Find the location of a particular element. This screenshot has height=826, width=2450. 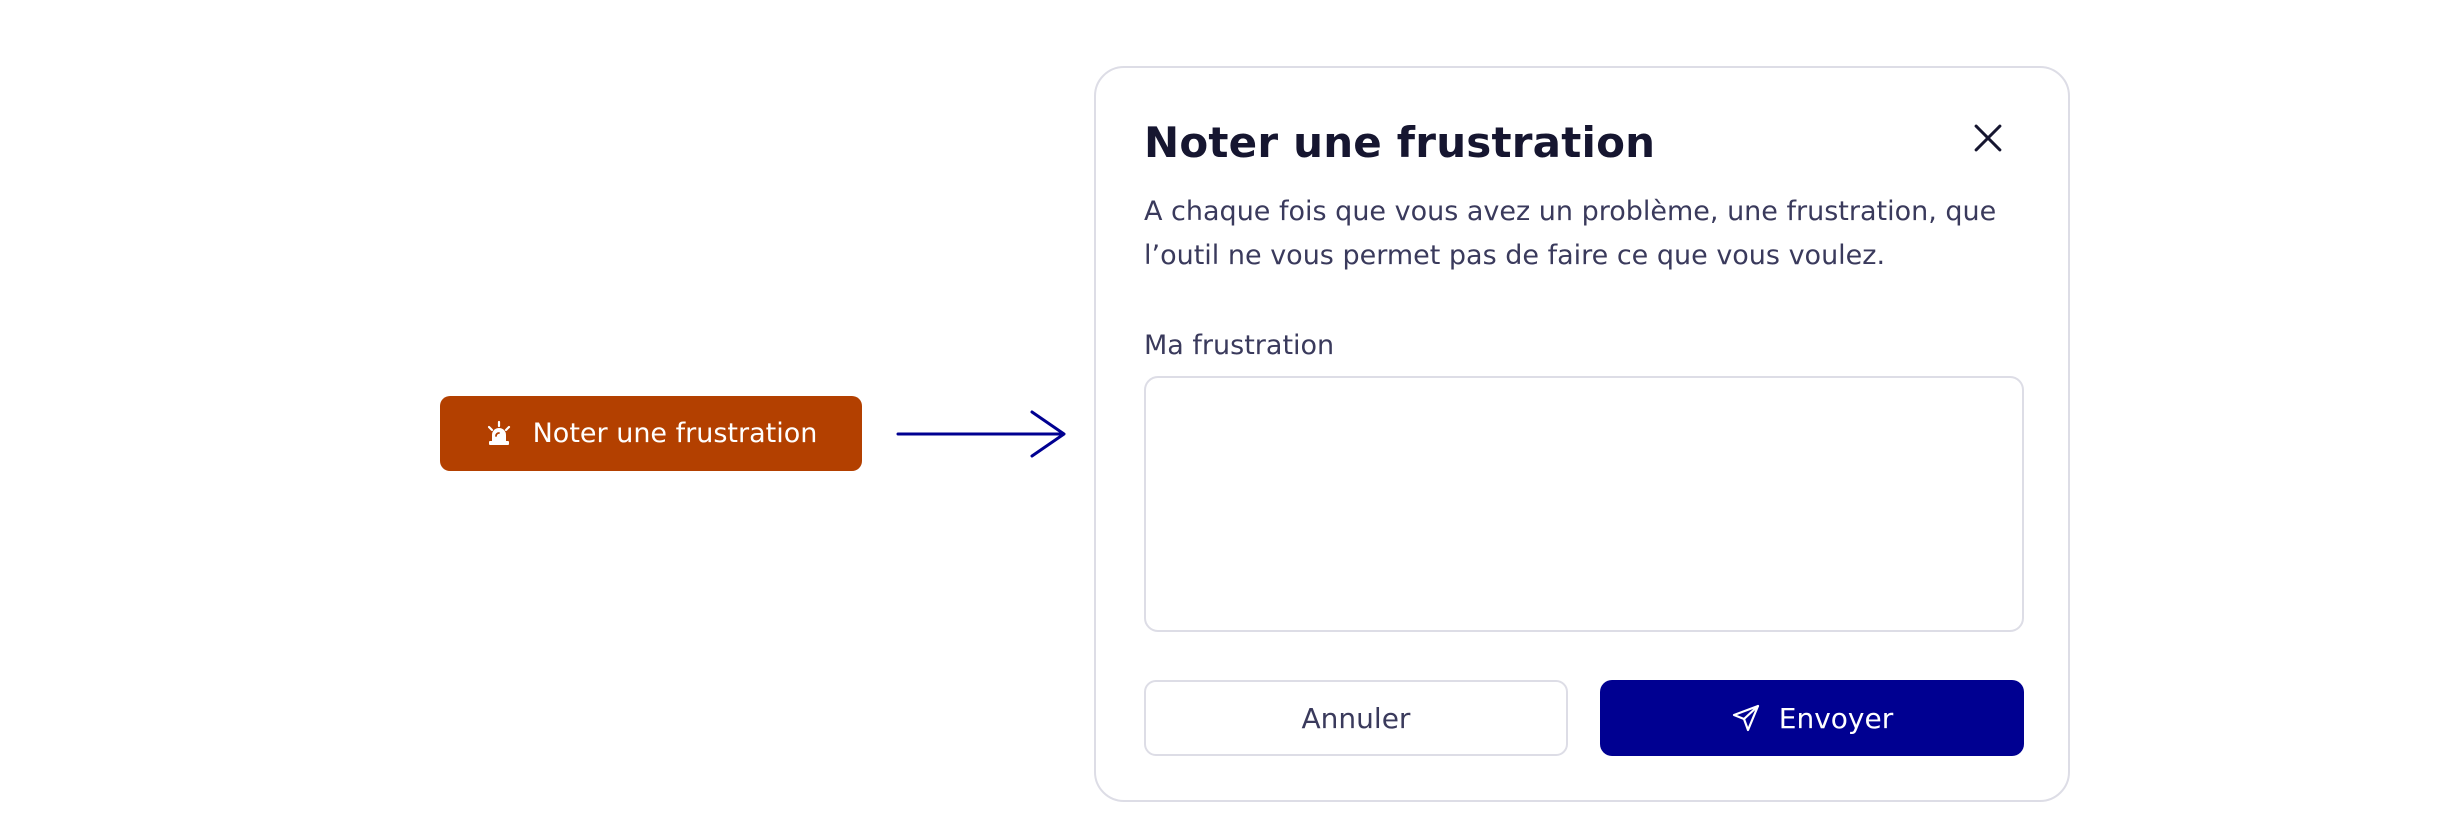

send-icon is located at coordinates (1746, 718).